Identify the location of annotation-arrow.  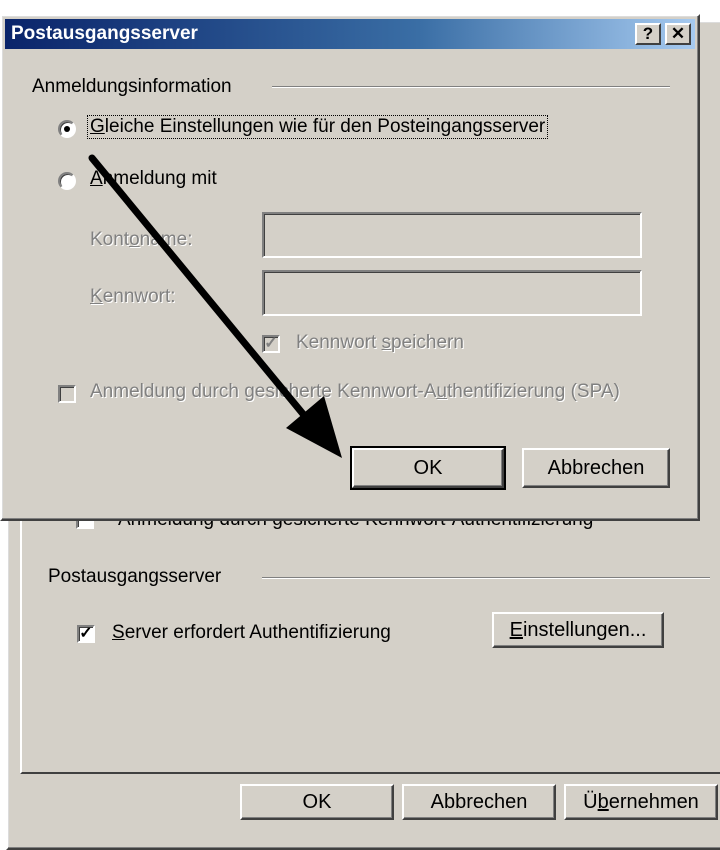
(215, 306).